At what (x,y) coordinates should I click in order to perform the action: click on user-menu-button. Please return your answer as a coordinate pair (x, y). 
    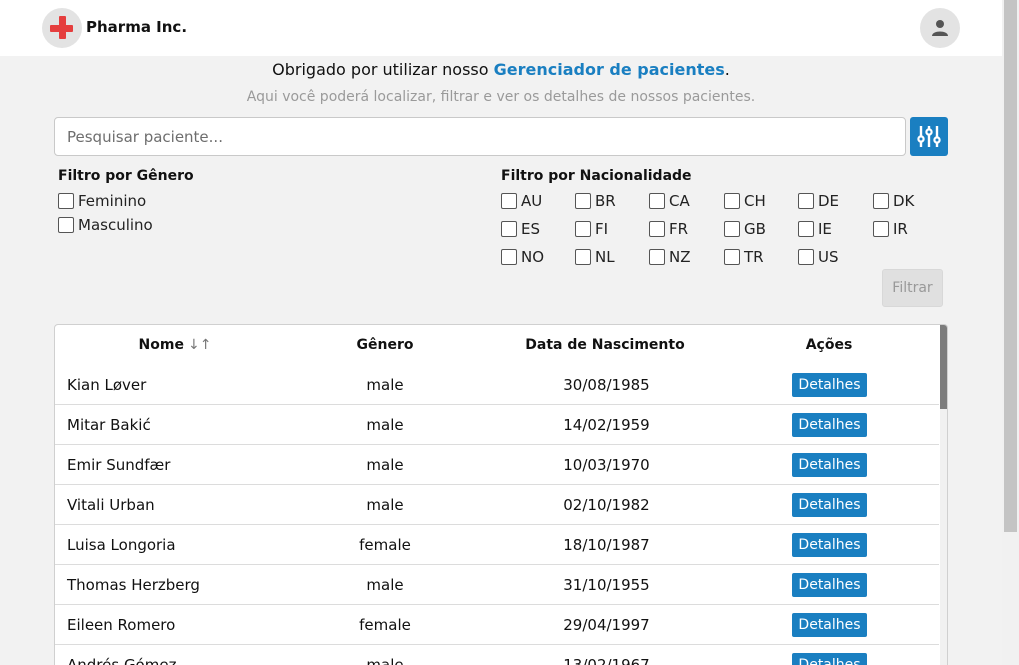
    Looking at the image, I should click on (940, 28).